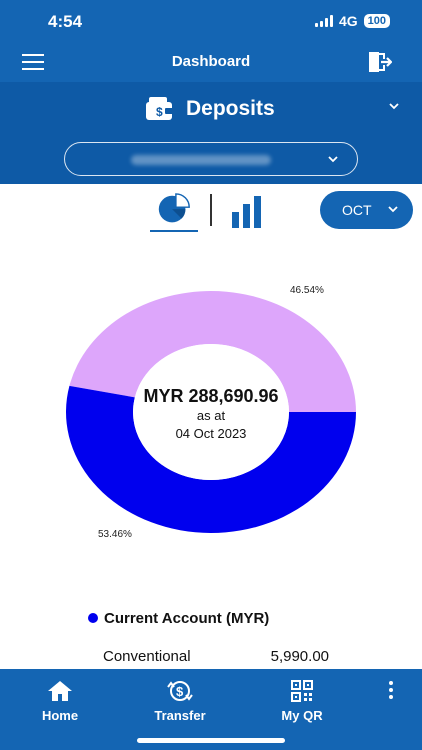 The image size is (422, 750). What do you see at coordinates (211, 133) in the screenshot?
I see `deposits-section: $ Deposits` at bounding box center [211, 133].